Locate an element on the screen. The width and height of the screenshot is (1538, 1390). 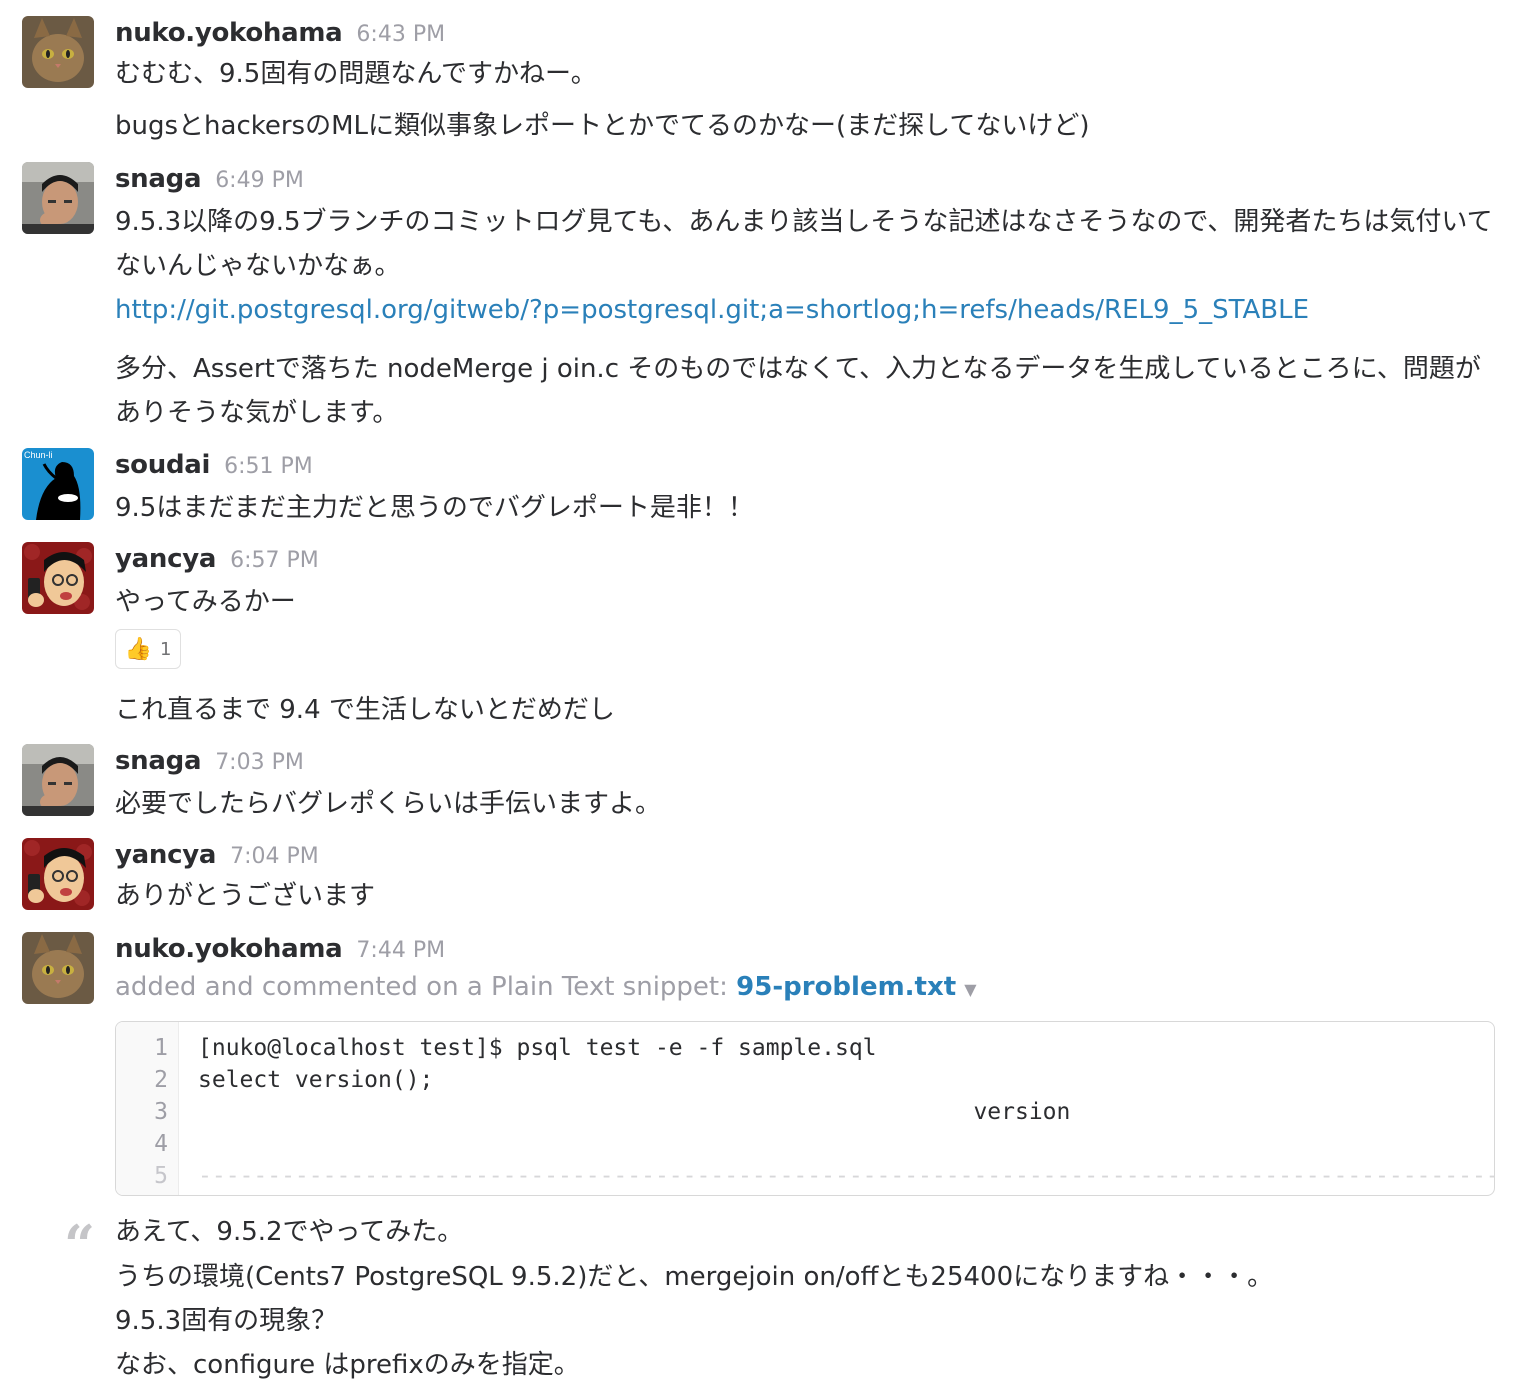
reaction-thumbs-up: 👍 1 is located at coordinates (148, 649).